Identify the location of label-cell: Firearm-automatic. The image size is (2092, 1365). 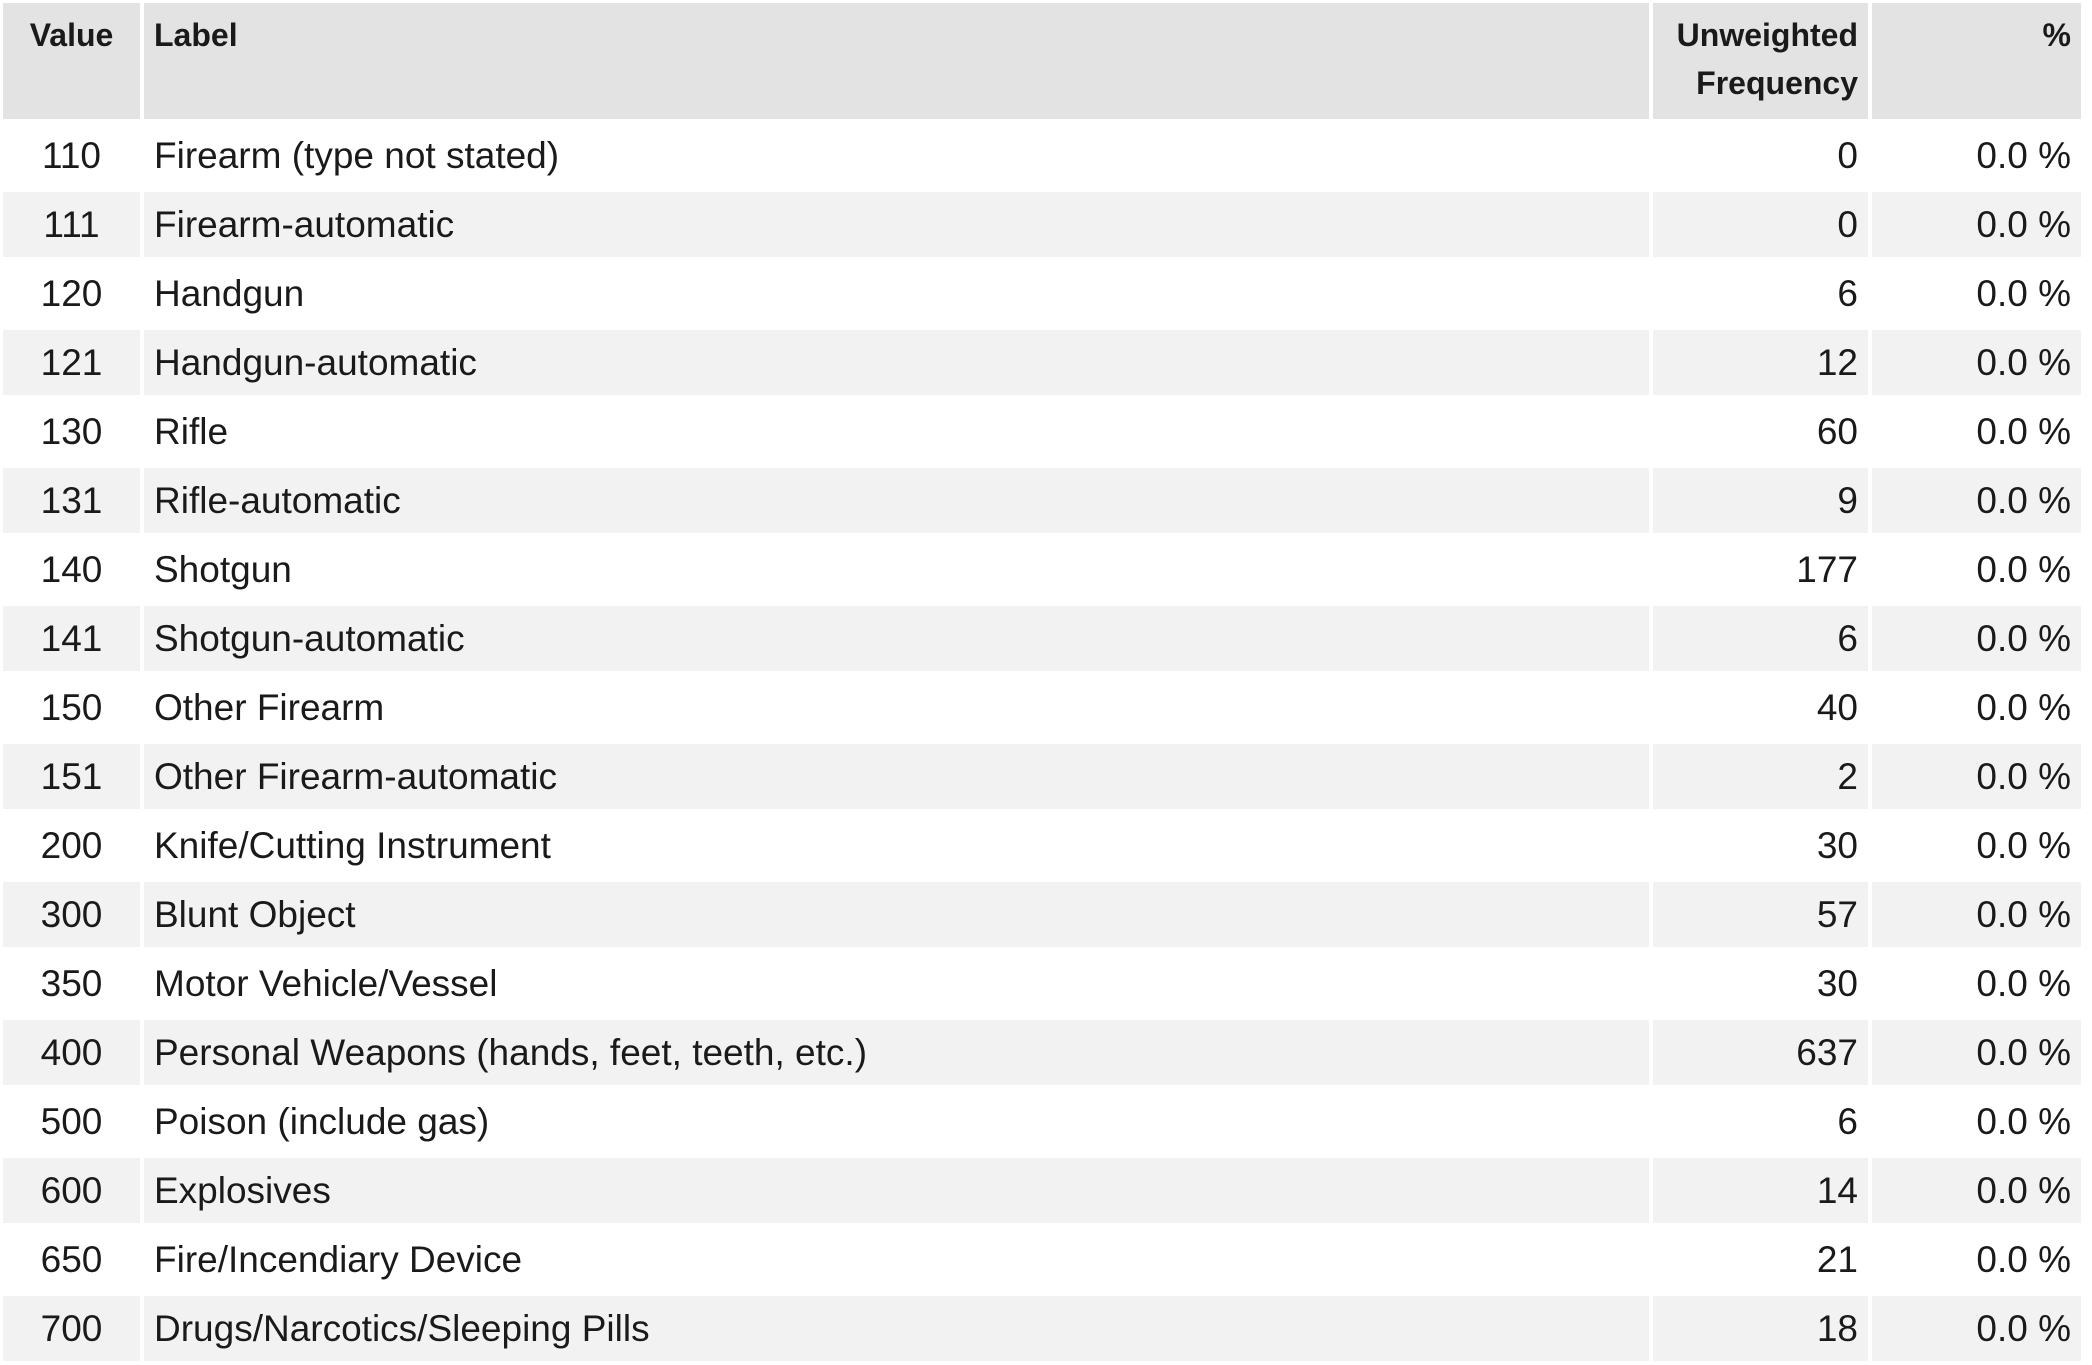
(896, 224).